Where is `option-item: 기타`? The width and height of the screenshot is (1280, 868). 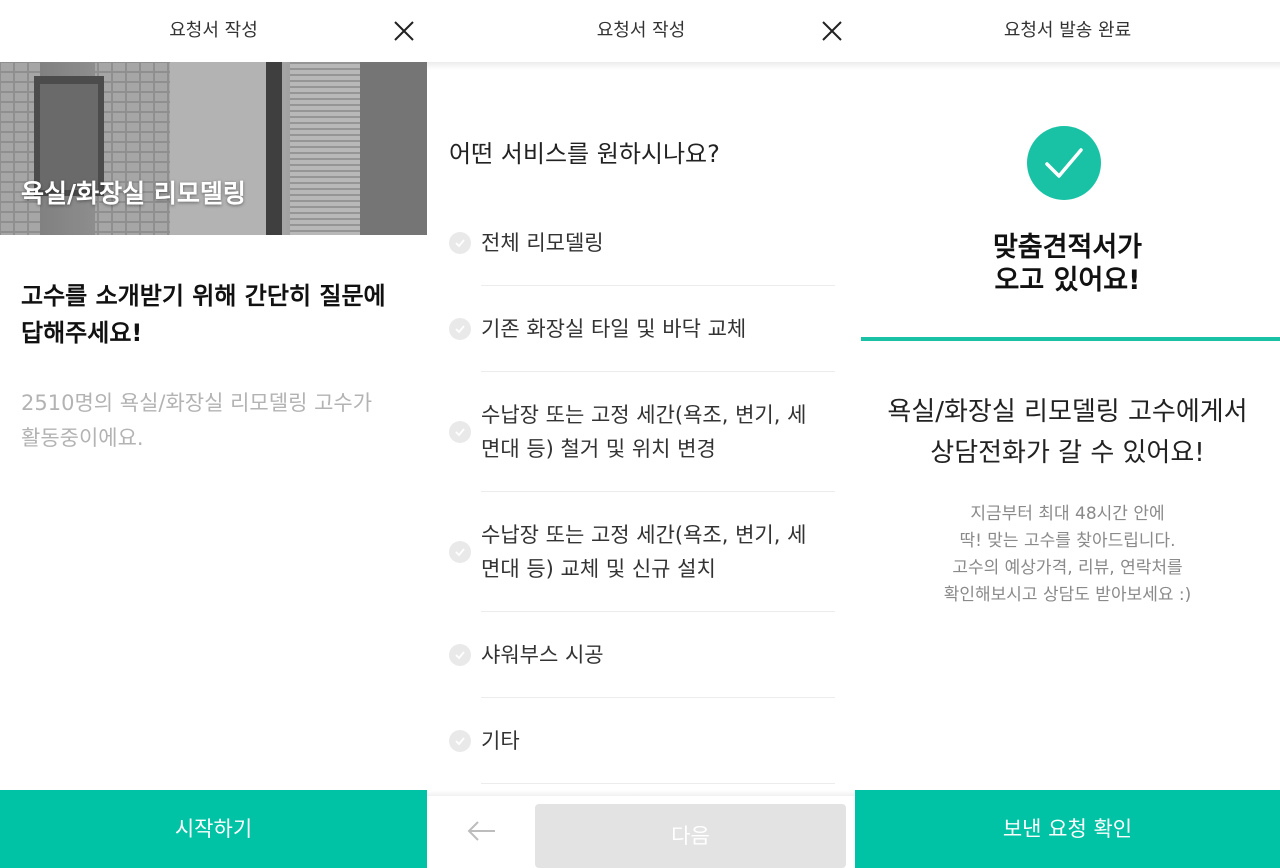 option-item: 기타 is located at coordinates (642, 741).